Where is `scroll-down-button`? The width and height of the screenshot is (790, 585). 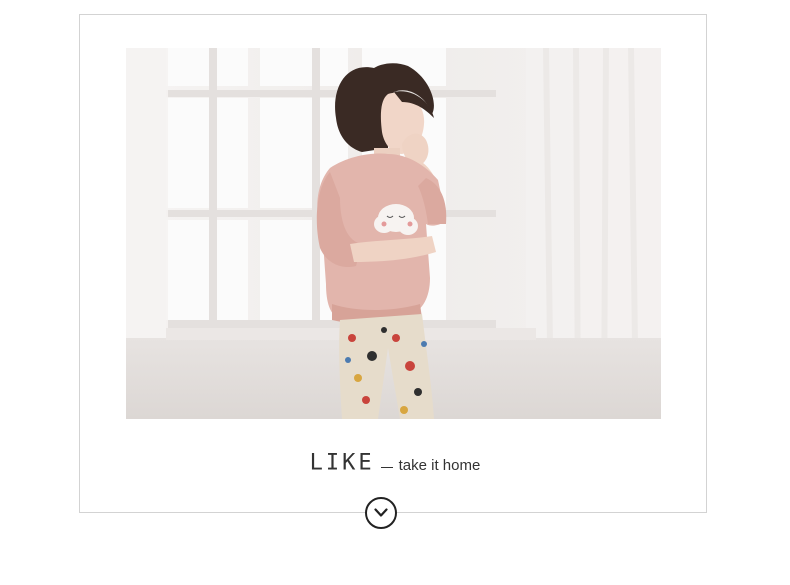
scroll-down-button is located at coordinates (381, 513).